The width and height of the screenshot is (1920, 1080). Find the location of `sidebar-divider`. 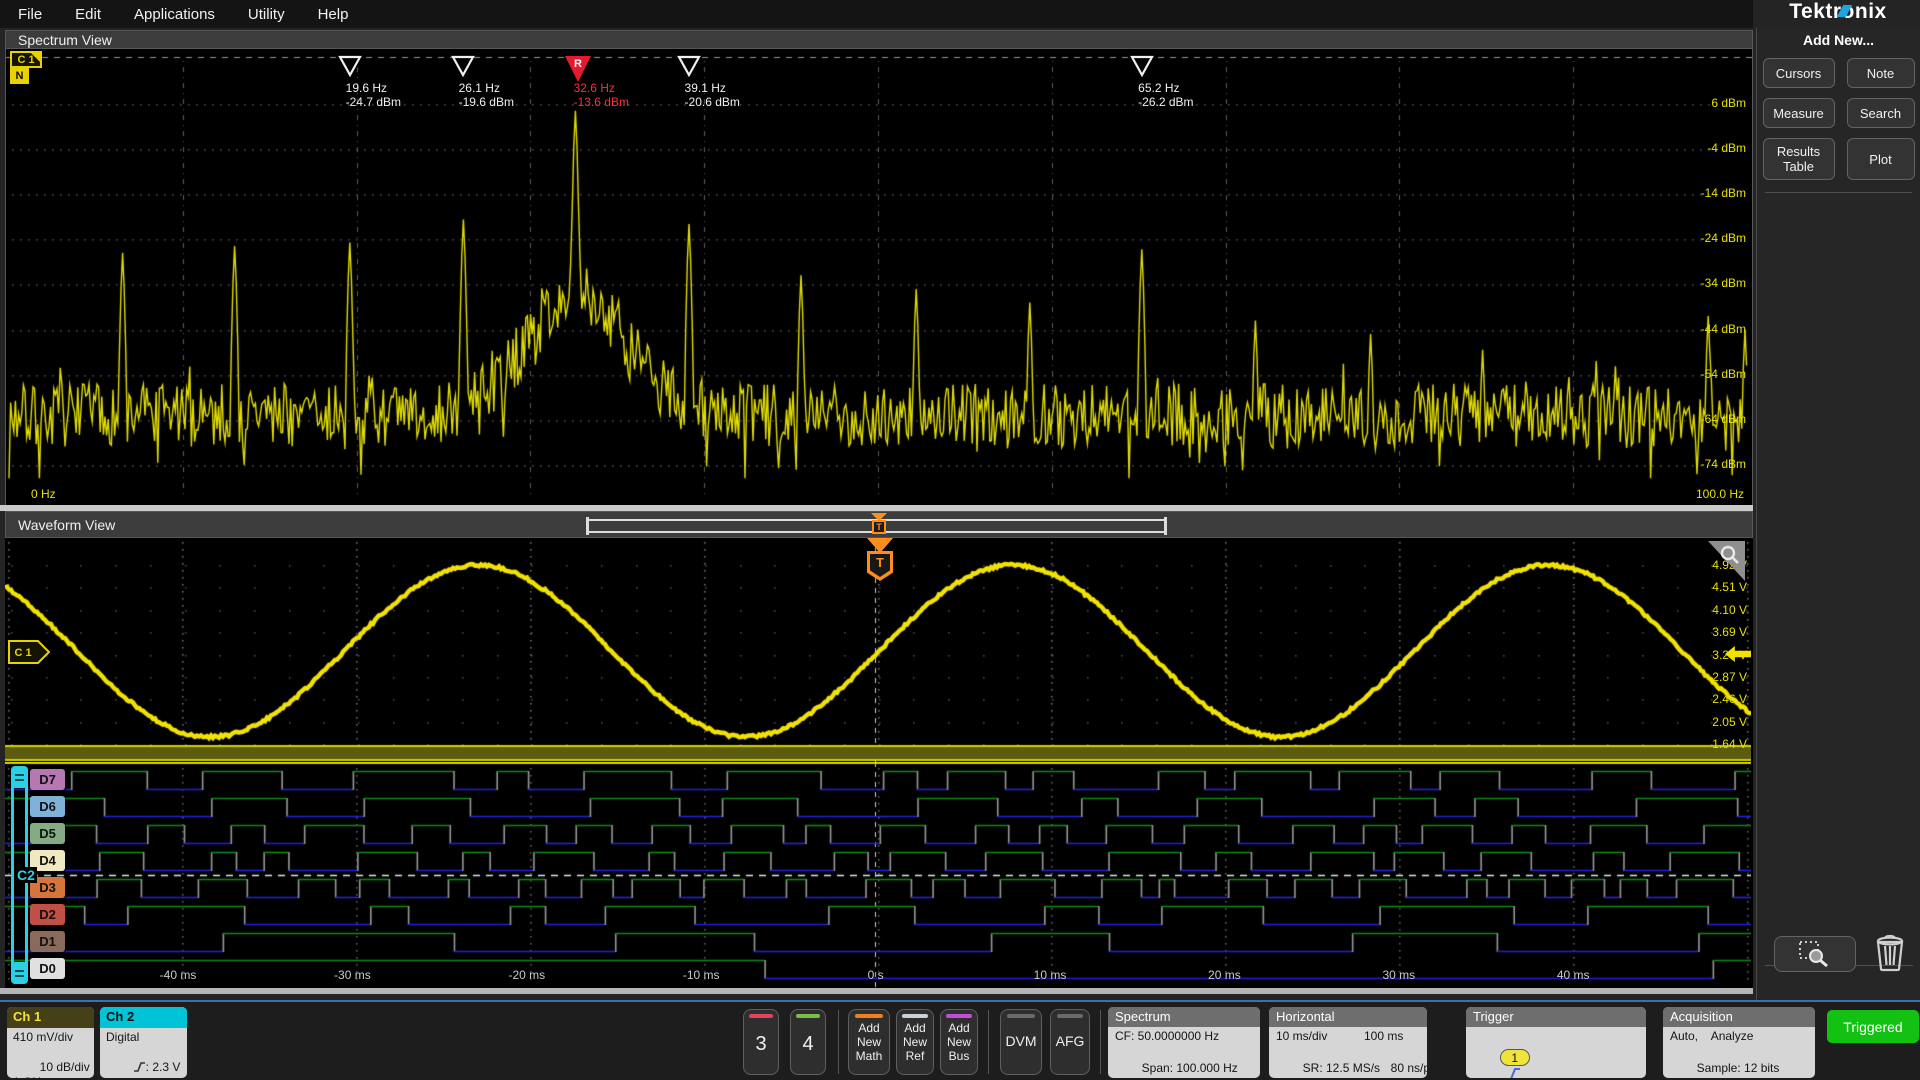

sidebar-divider is located at coordinates (1838, 192).